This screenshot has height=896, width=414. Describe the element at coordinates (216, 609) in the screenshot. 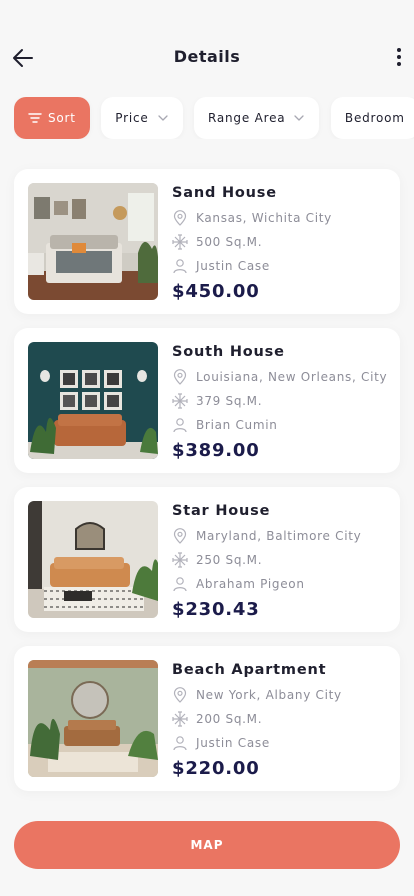

I see `listing-price: $230.43` at that location.